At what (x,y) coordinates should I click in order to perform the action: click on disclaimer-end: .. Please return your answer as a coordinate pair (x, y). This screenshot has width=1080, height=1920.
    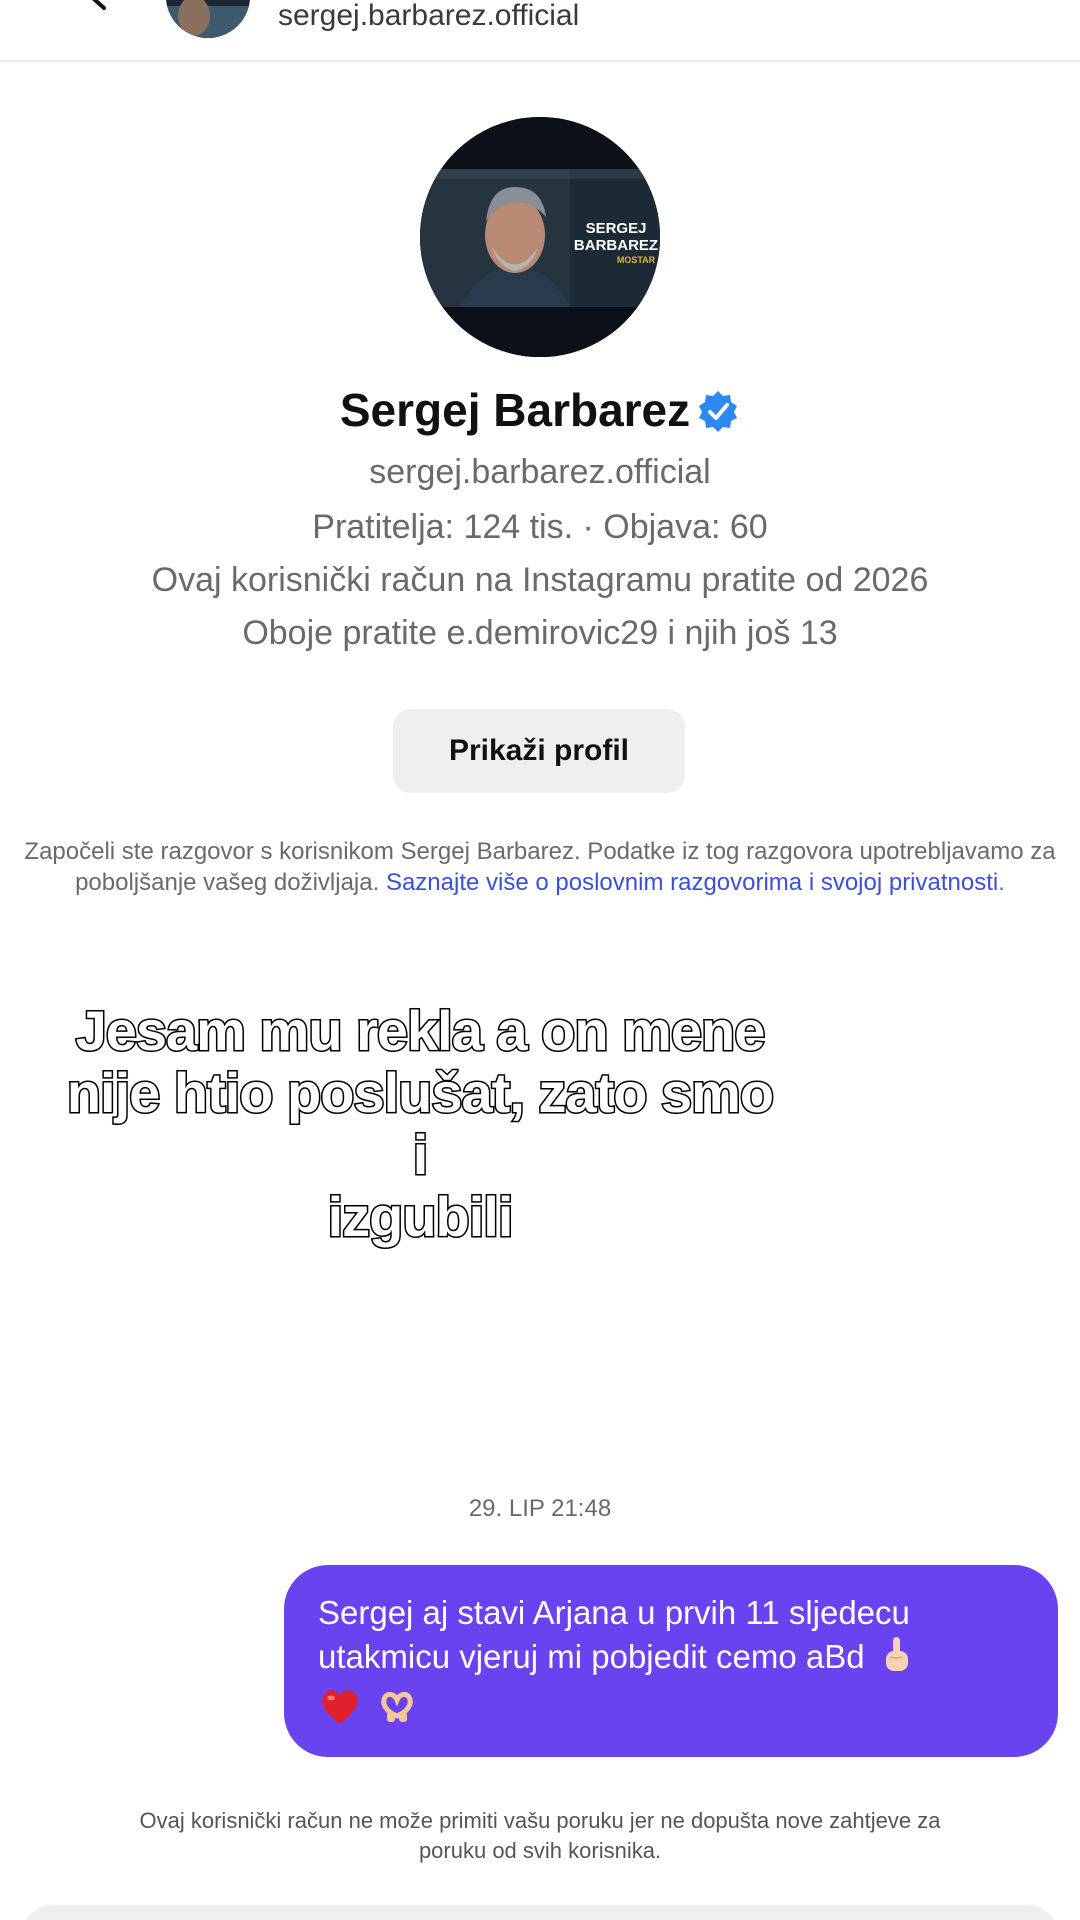
    Looking at the image, I should click on (1001, 882).